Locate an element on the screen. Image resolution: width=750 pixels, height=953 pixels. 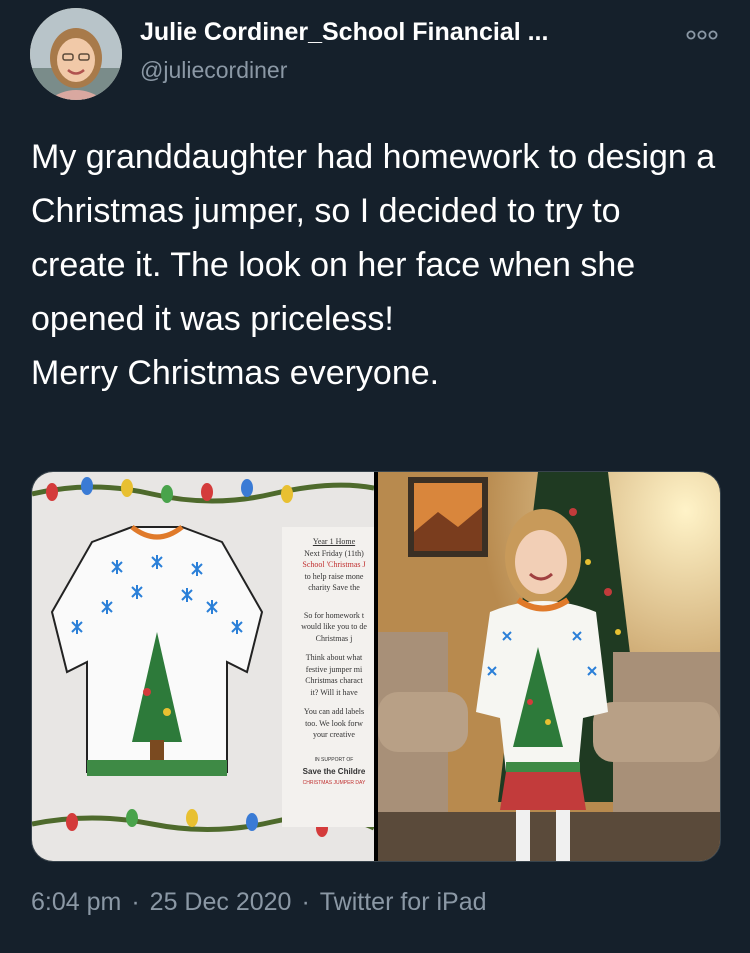
worksheet-line: So for homework t is located at coordinates (334, 615).